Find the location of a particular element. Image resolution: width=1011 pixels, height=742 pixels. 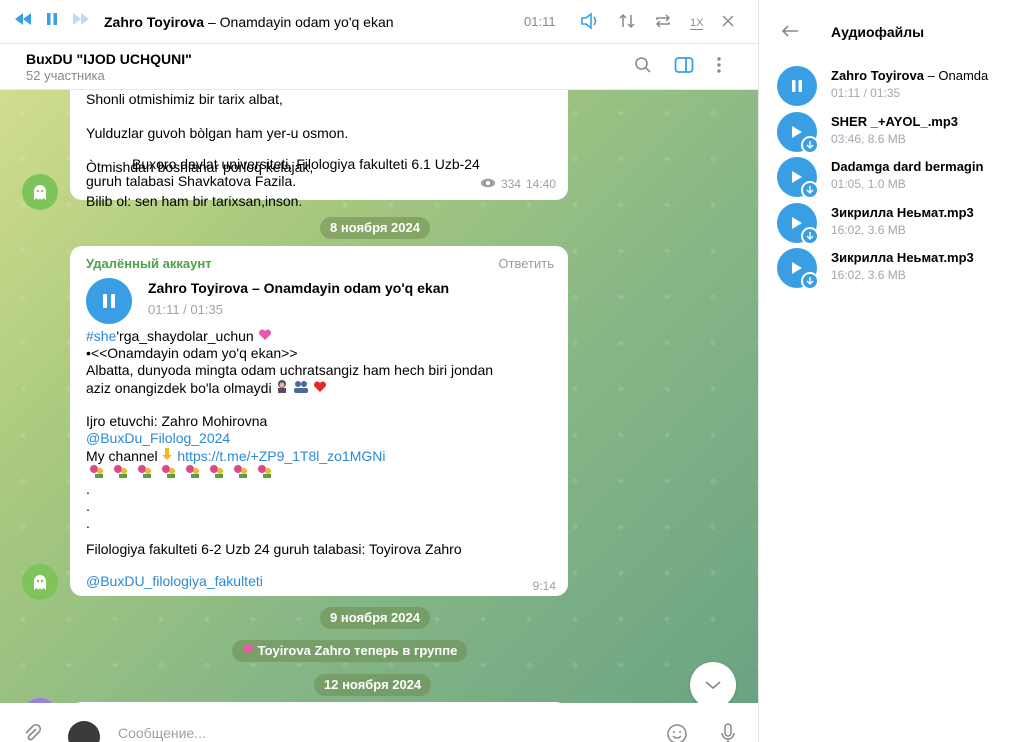

message-line: aziz onangizdek bo'la olmaydi is located at coordinates (206, 388).